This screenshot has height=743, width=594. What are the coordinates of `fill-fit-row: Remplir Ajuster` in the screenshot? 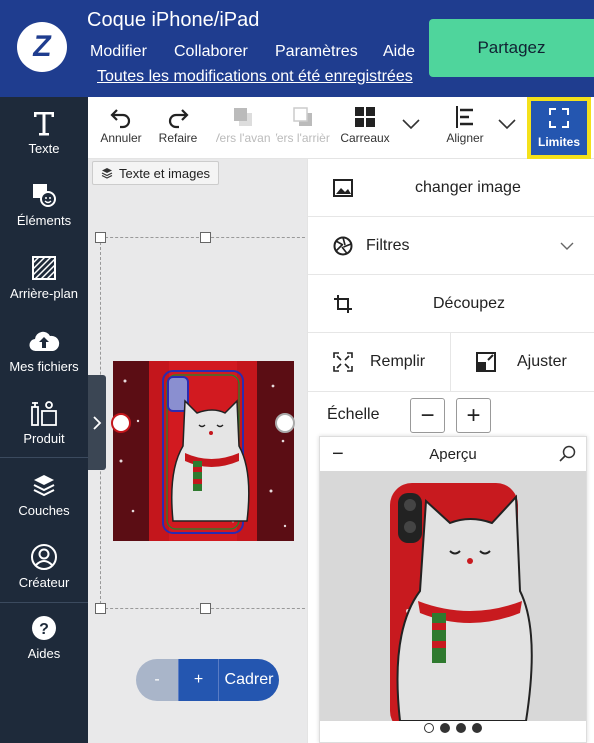 It's located at (451, 362).